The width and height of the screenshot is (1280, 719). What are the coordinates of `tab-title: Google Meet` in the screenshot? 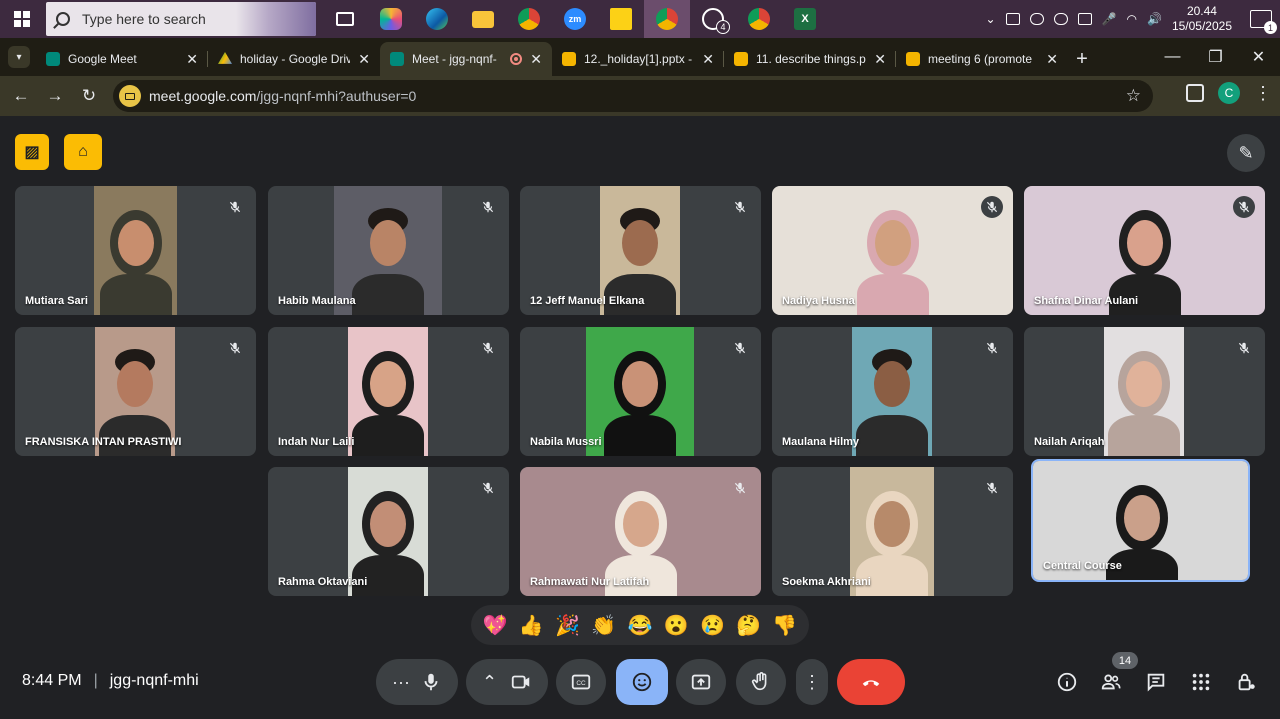 It's located at (102, 59).